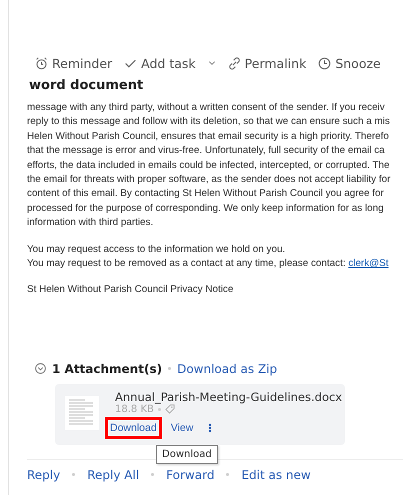  I want to click on chevron-down-icon, so click(212, 63).